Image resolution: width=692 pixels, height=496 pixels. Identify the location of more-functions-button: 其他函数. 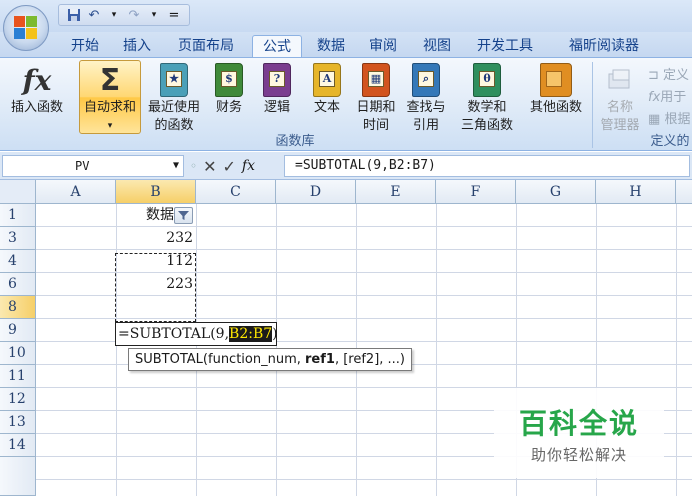
(556, 96).